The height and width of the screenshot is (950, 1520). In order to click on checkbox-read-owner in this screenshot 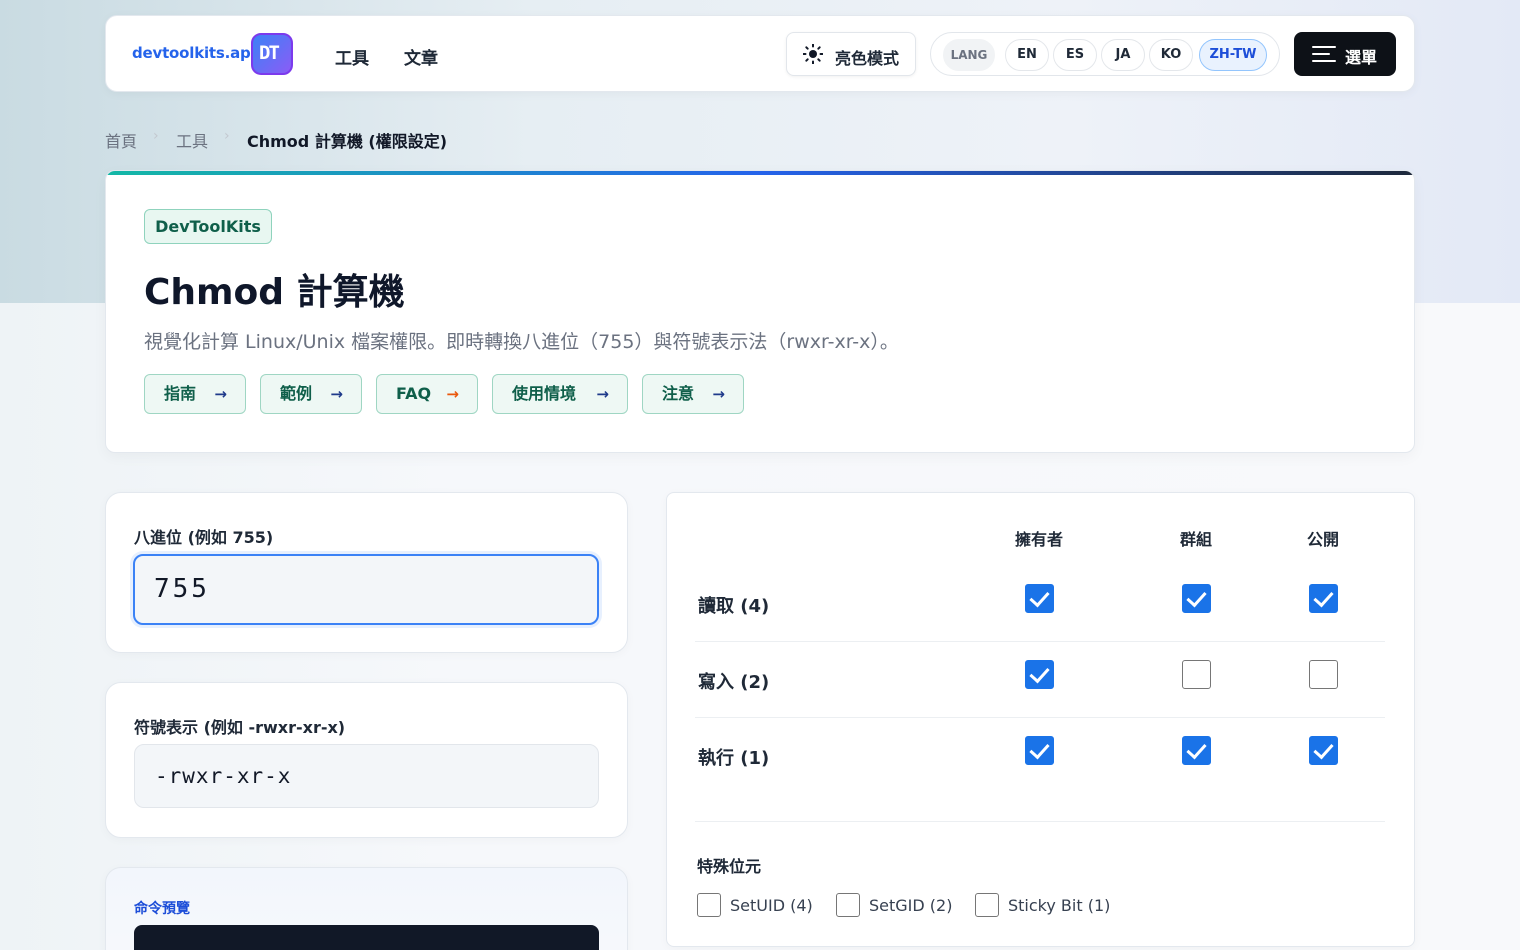, I will do `click(1039, 598)`.